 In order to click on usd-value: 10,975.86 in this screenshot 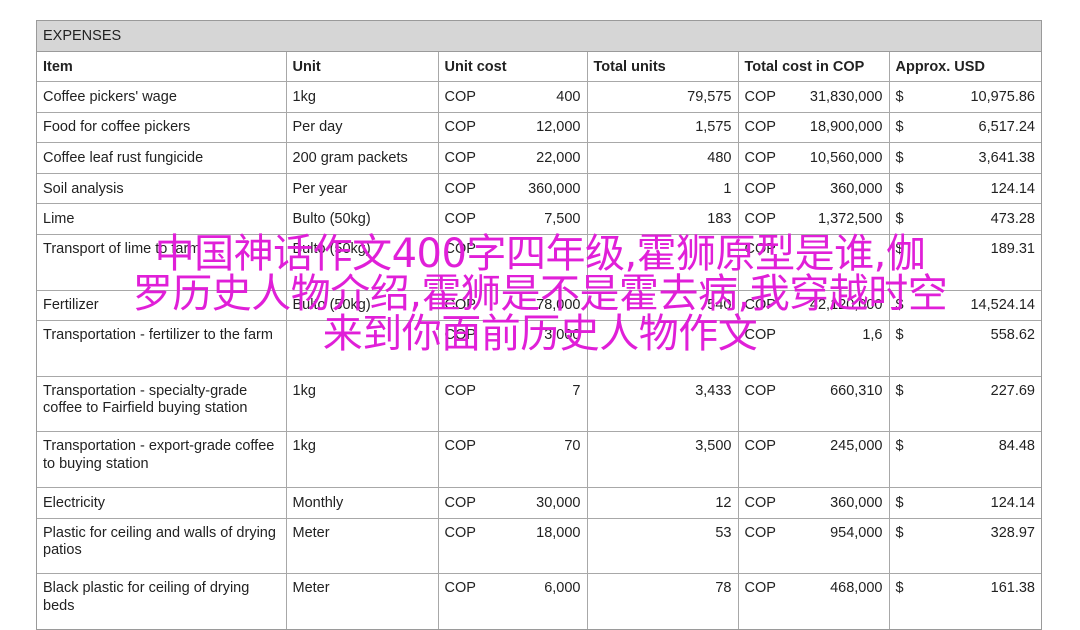, I will do `click(1002, 96)`.